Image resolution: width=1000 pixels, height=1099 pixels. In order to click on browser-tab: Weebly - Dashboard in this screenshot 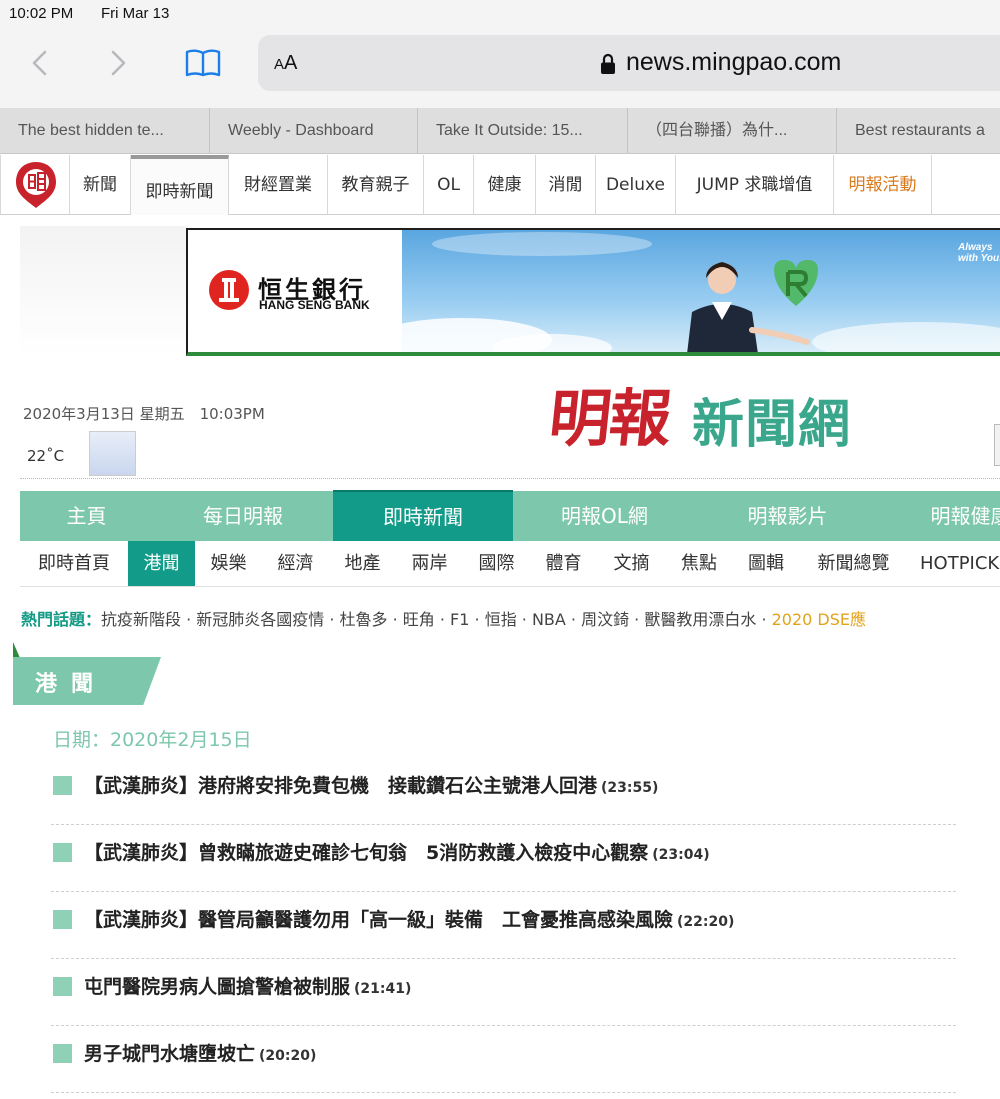, I will do `click(314, 130)`.